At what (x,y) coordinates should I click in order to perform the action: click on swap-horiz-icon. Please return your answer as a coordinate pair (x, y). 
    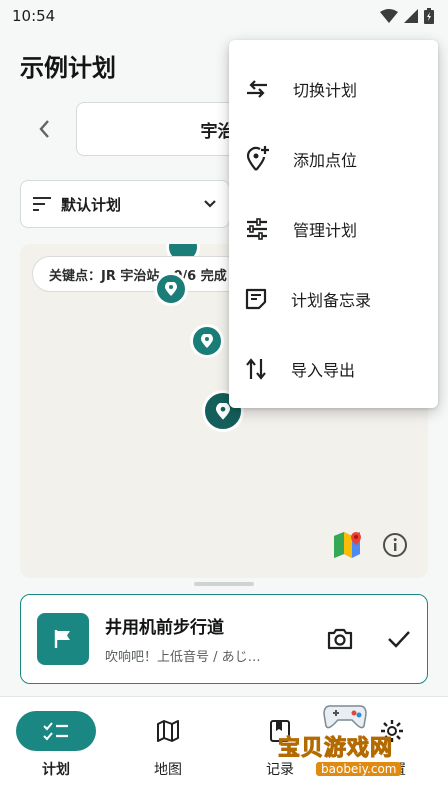
    Looking at the image, I should click on (257, 89).